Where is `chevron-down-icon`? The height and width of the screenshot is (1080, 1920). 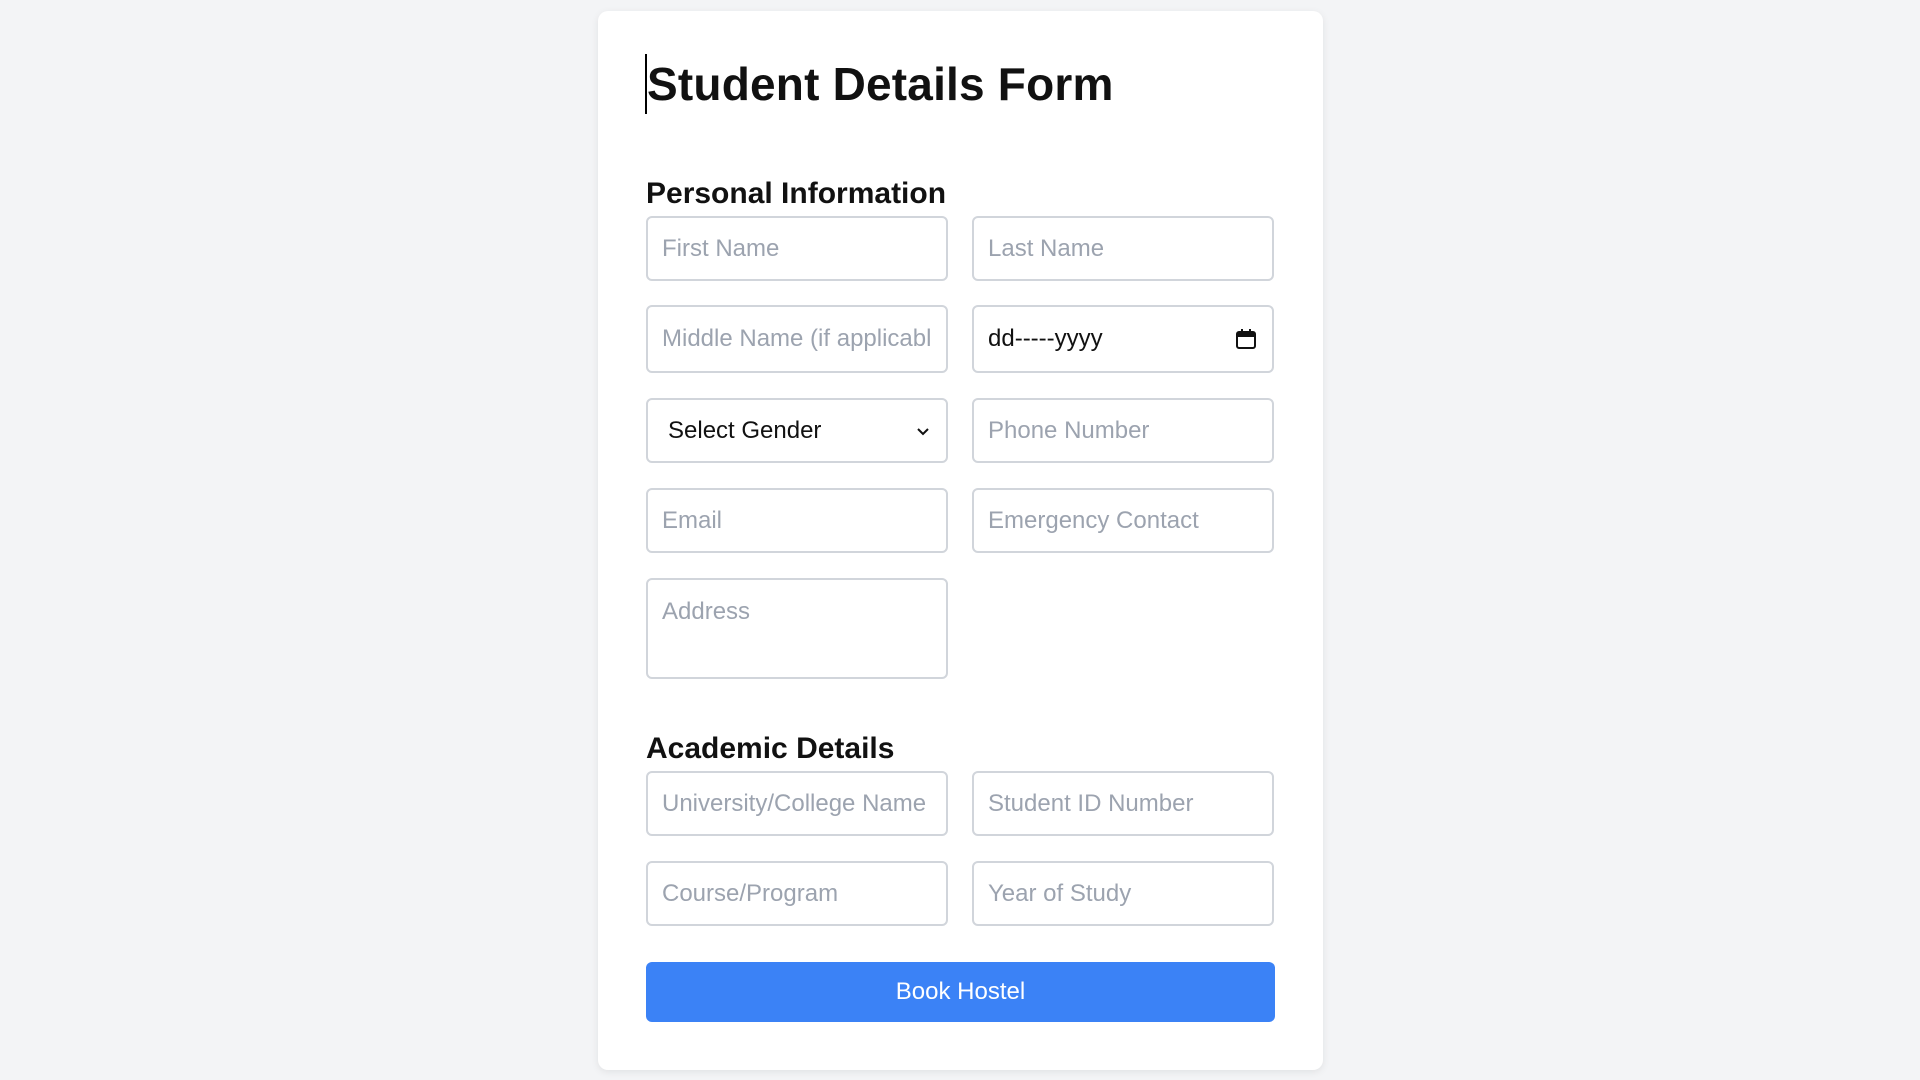
chevron-down-icon is located at coordinates (923, 431).